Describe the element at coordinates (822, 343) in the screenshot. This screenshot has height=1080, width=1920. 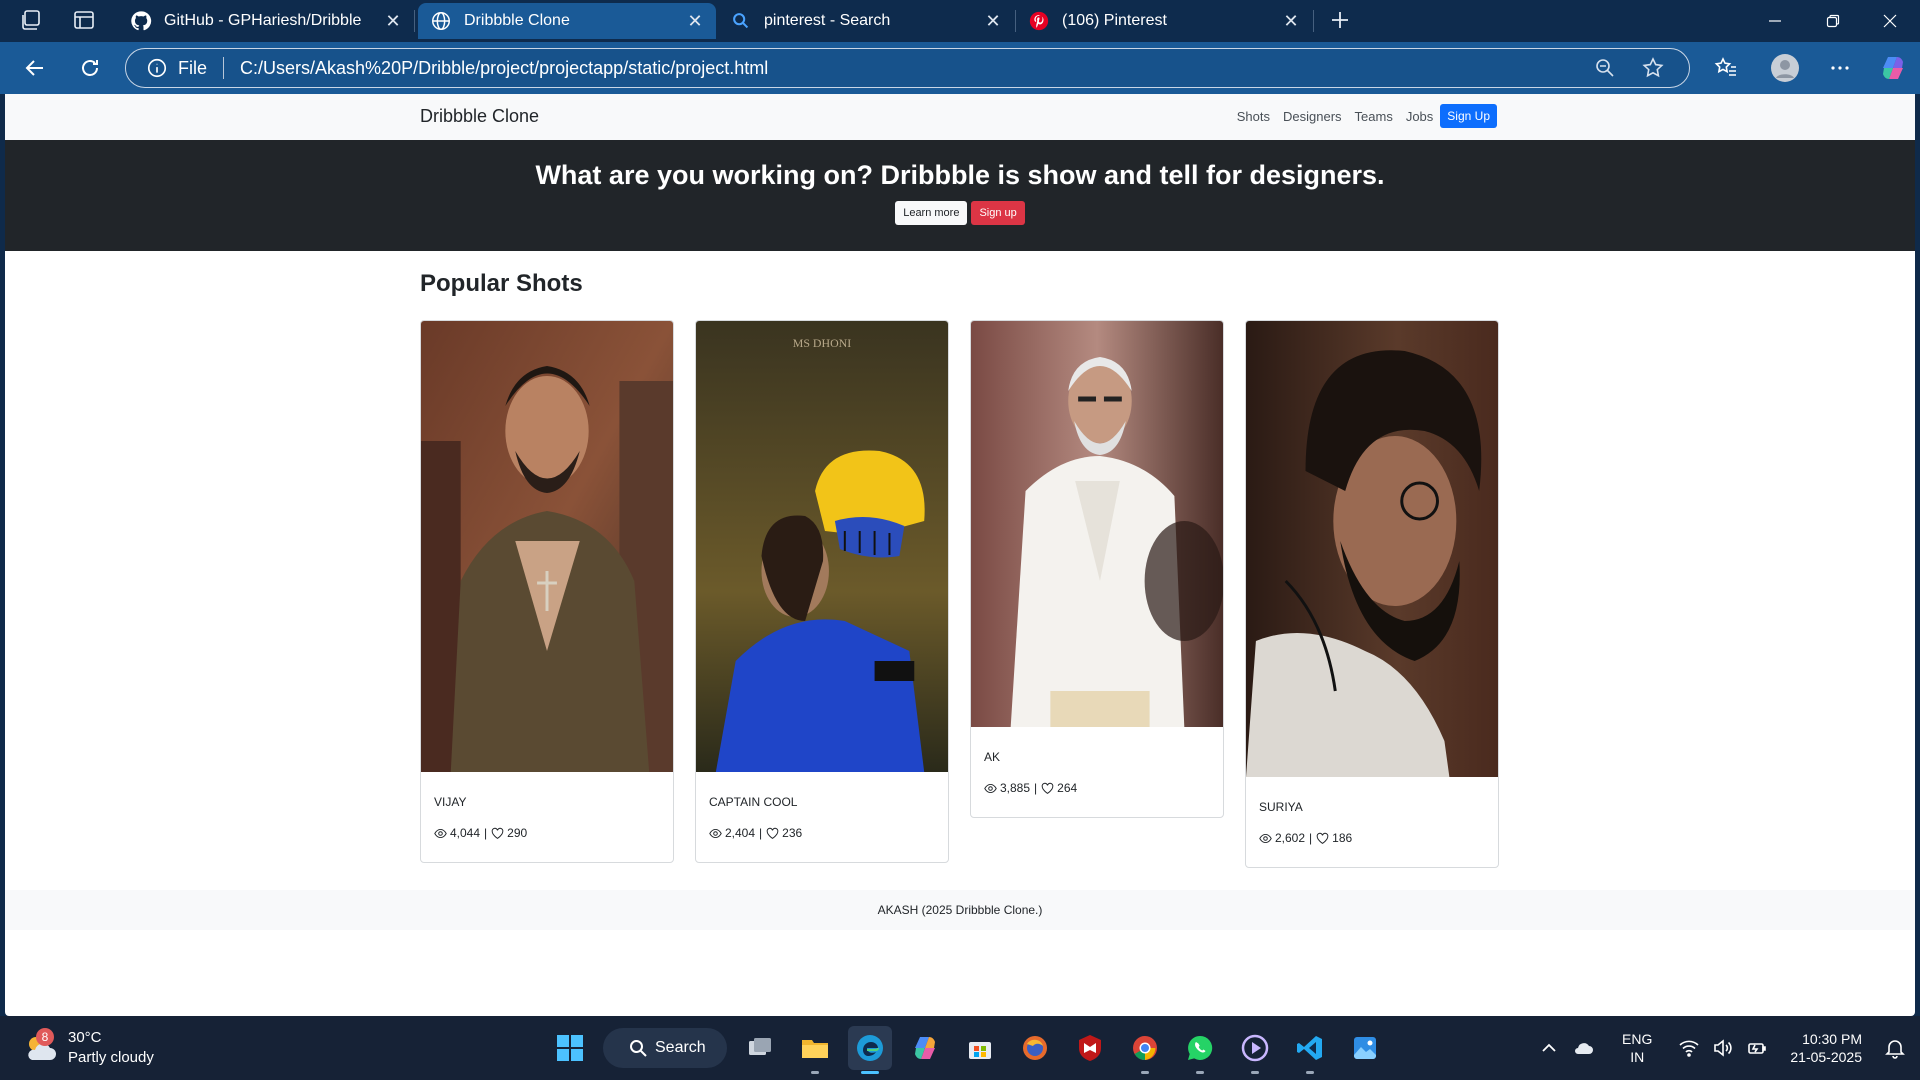
I see `image-caption: MS DHONI` at that location.